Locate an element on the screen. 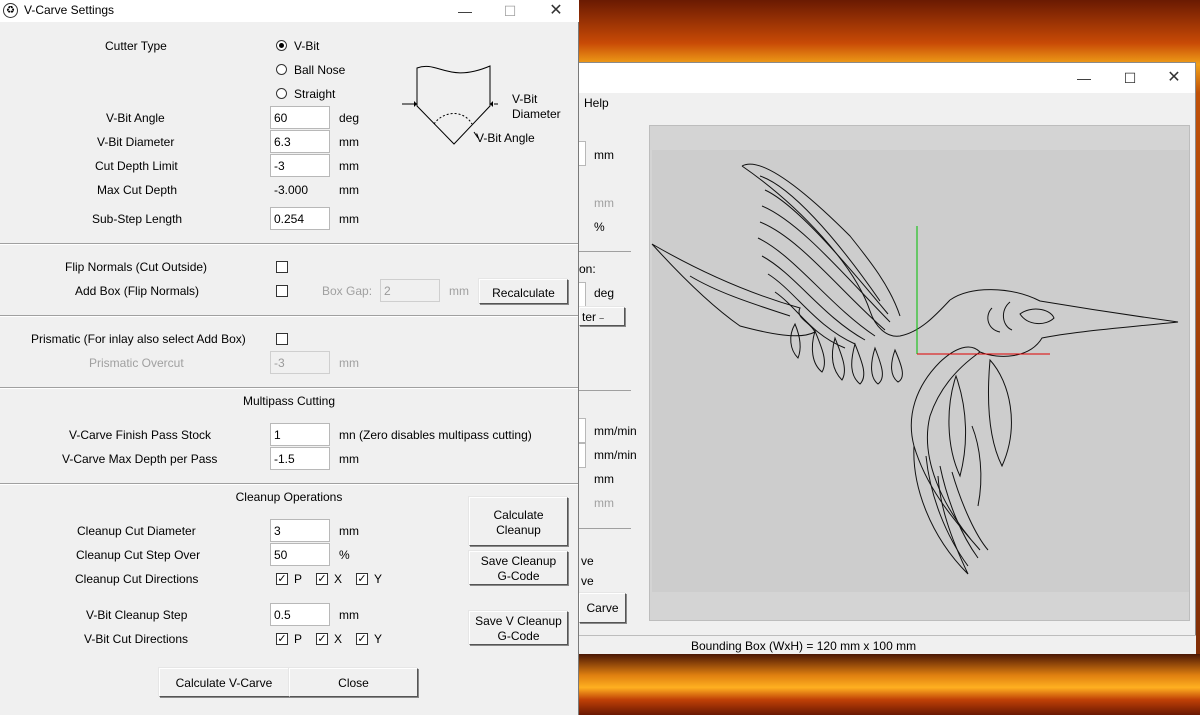 The image size is (1200, 715). flip-normals-checkbox is located at coordinates (282, 267).